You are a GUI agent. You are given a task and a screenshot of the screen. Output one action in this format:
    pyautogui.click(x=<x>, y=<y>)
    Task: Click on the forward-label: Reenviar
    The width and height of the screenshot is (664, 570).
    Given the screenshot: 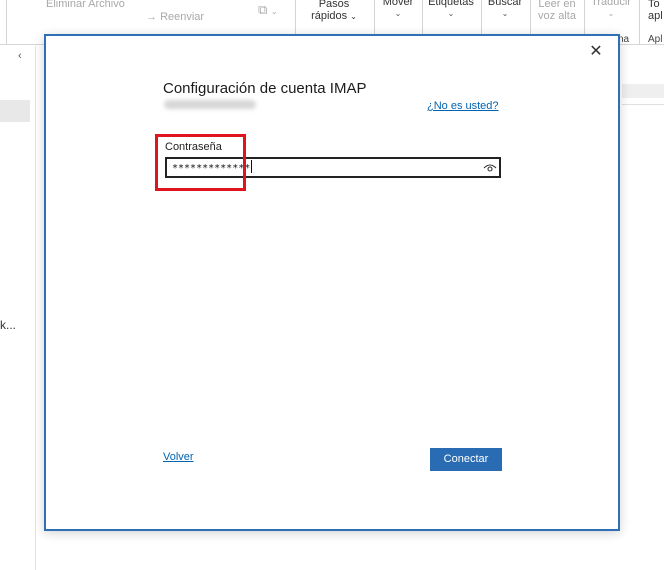 What is the action you would take?
    pyautogui.click(x=182, y=17)
    